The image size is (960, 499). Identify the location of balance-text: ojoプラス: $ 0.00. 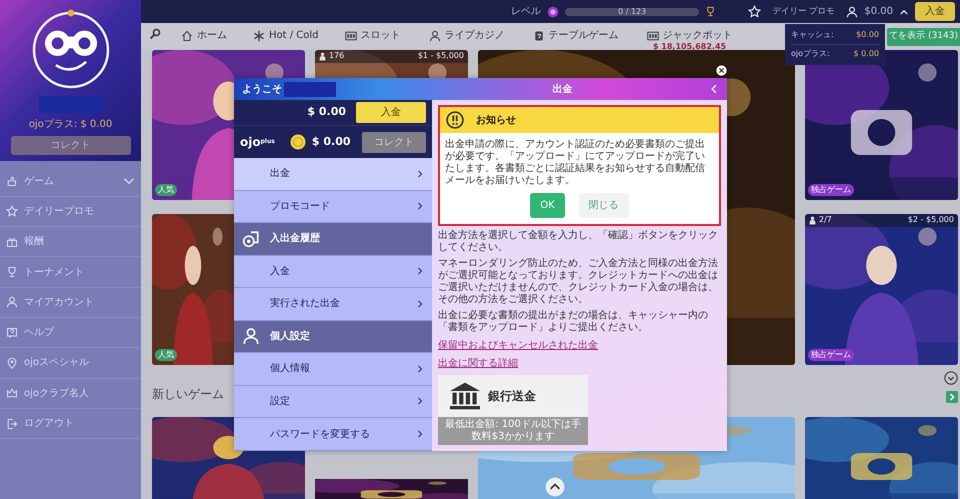
(70, 125).